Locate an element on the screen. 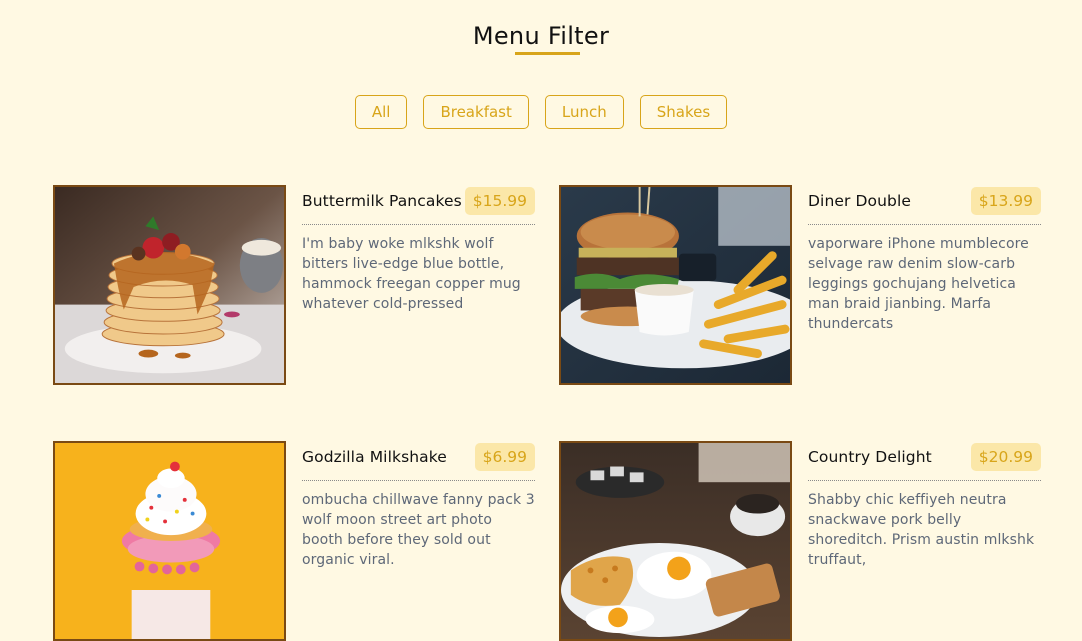 This screenshot has height=641, width=1082. burger-photo is located at coordinates (675, 285).